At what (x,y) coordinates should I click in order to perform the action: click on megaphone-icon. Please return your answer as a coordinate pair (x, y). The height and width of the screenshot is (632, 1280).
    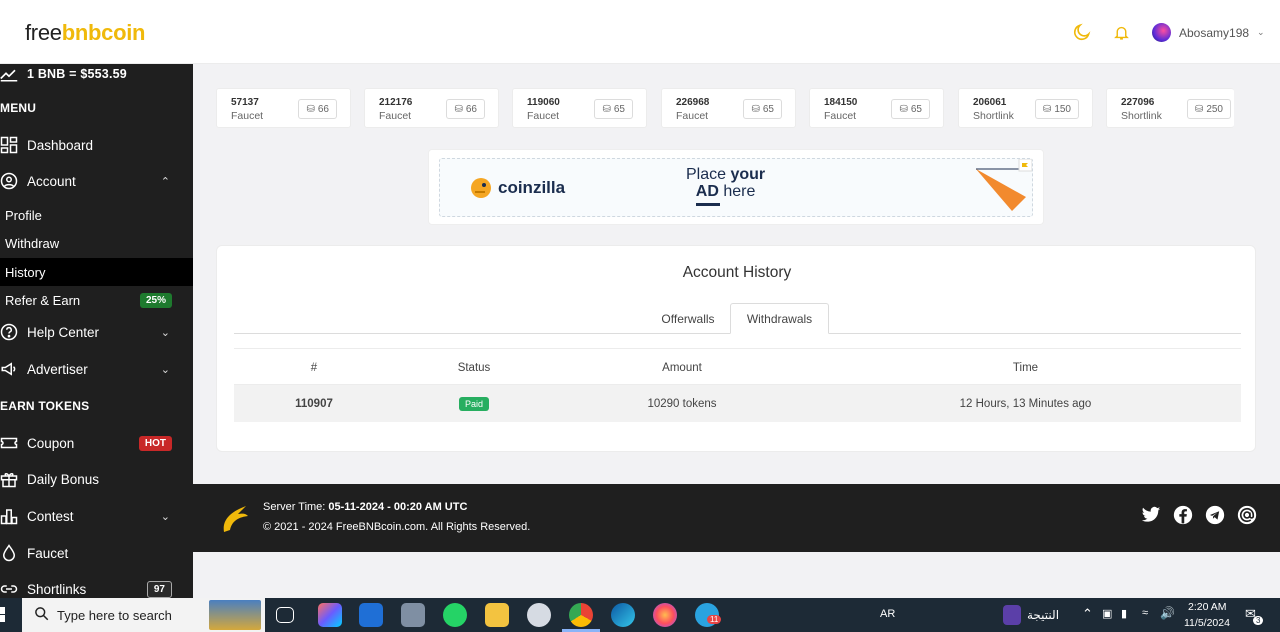
    Looking at the image, I should click on (9, 369).